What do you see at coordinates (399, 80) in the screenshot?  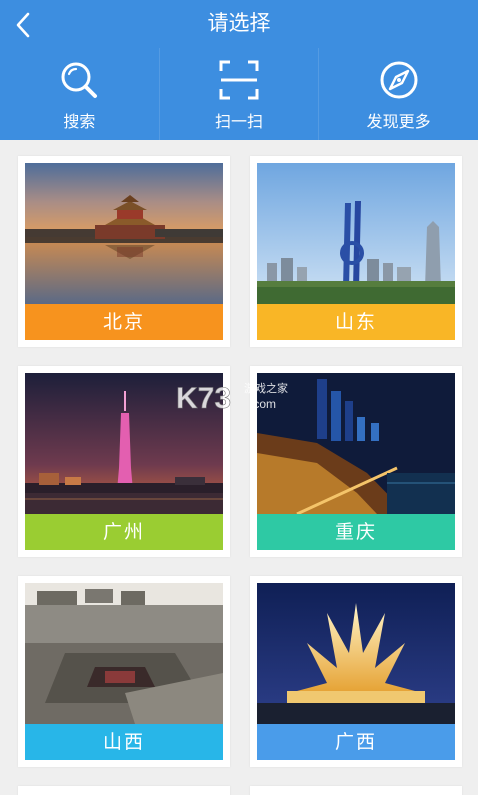 I see `compass-icon` at bounding box center [399, 80].